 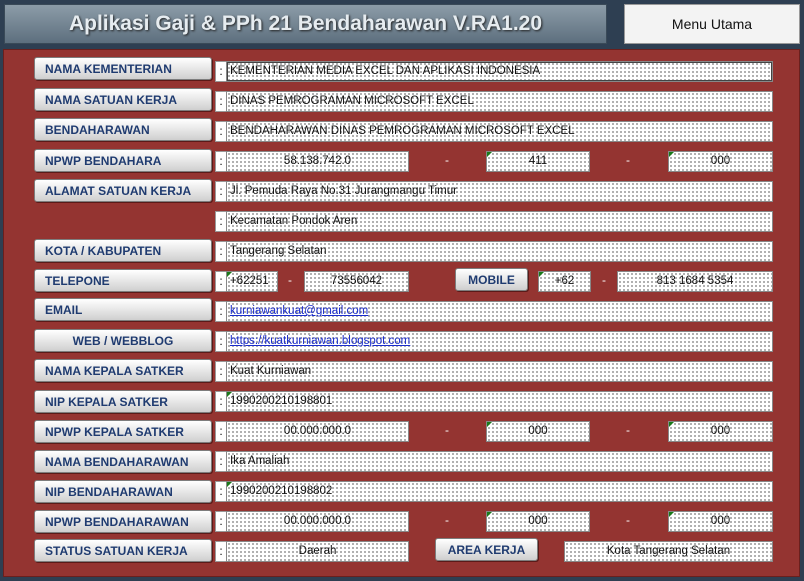 What do you see at coordinates (499, 401) in the screenshot?
I see `nip-kepala-satker-field: 199020021019880​1` at bounding box center [499, 401].